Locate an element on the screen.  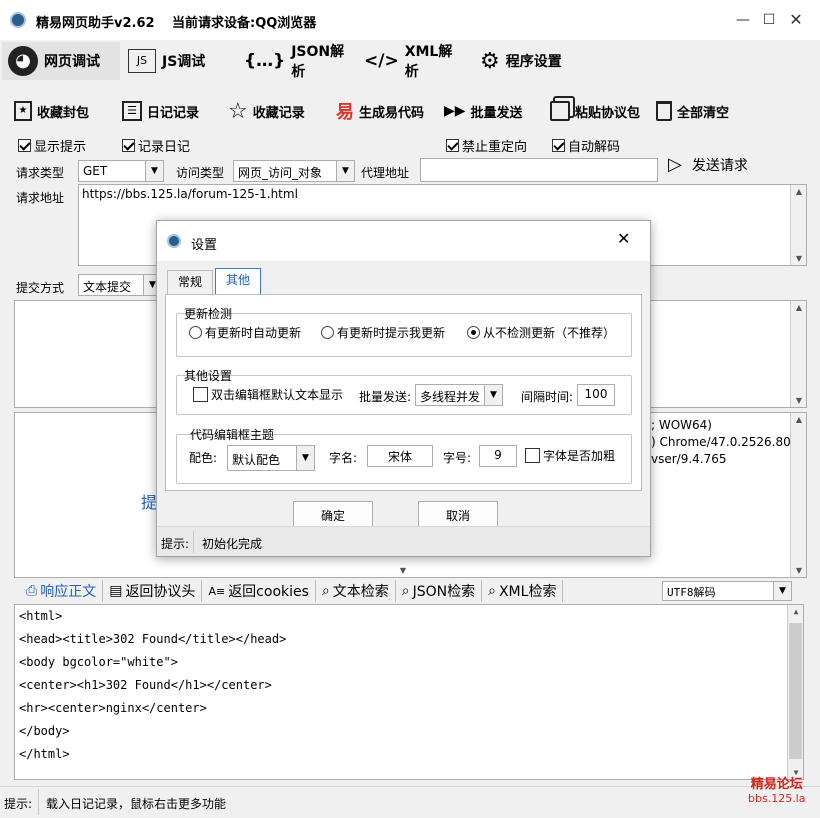
font-name-input: 宋体 is located at coordinates (400, 456).